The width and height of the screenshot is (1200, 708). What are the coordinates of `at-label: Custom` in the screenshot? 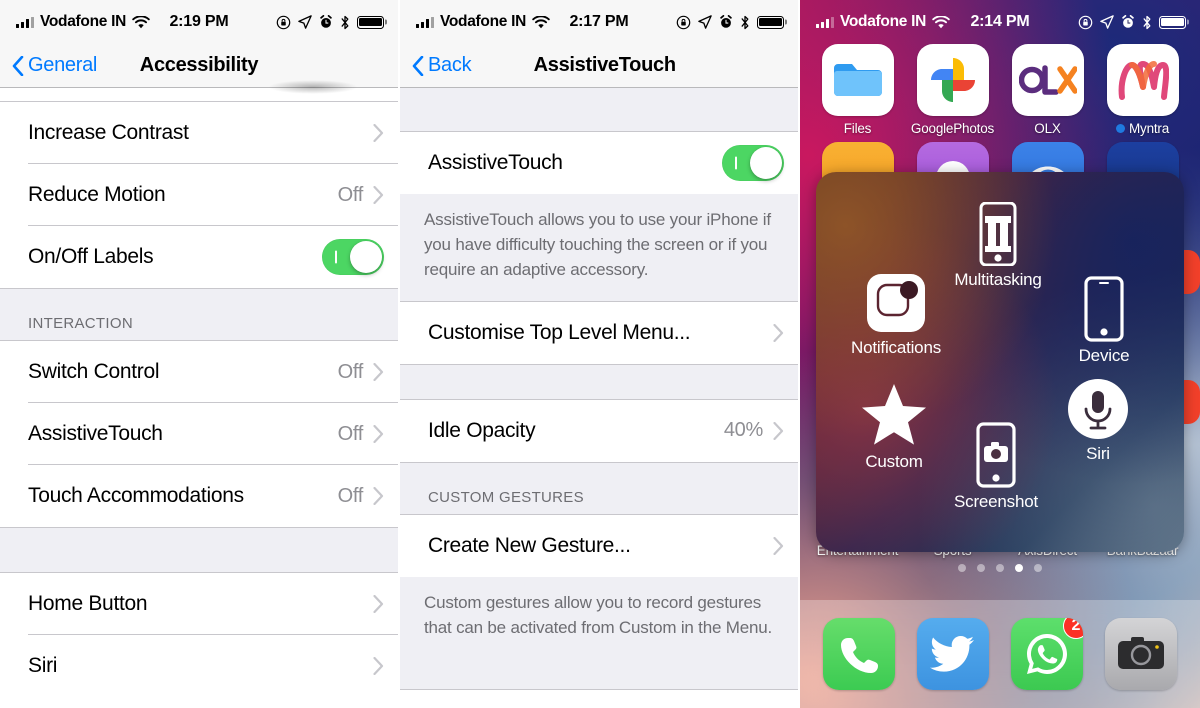 It's located at (894, 461).